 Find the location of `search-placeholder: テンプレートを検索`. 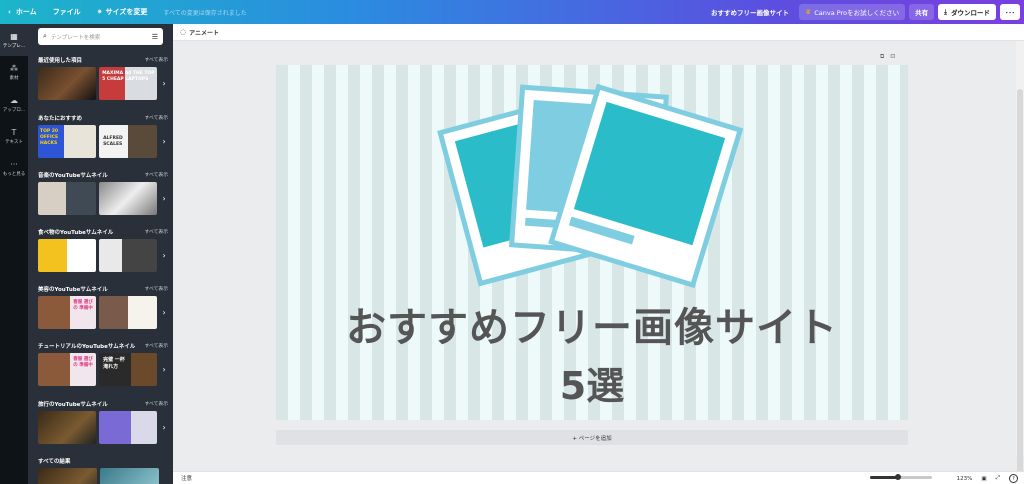

search-placeholder: テンプレートを検索 is located at coordinates (75, 37).